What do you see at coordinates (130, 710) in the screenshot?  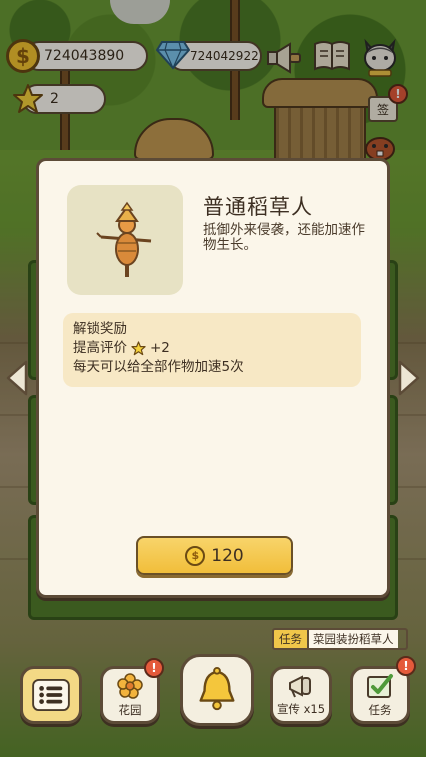 I see `garden-label: 花园` at bounding box center [130, 710].